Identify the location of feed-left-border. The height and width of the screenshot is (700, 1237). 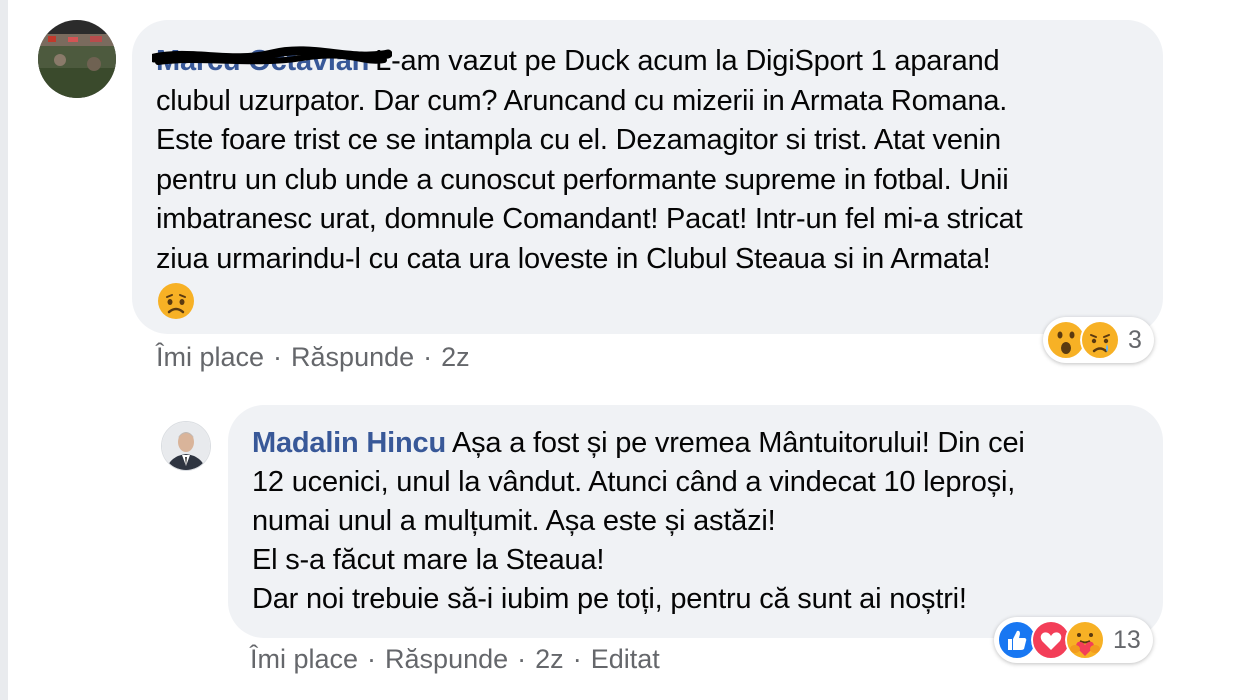
(4, 350).